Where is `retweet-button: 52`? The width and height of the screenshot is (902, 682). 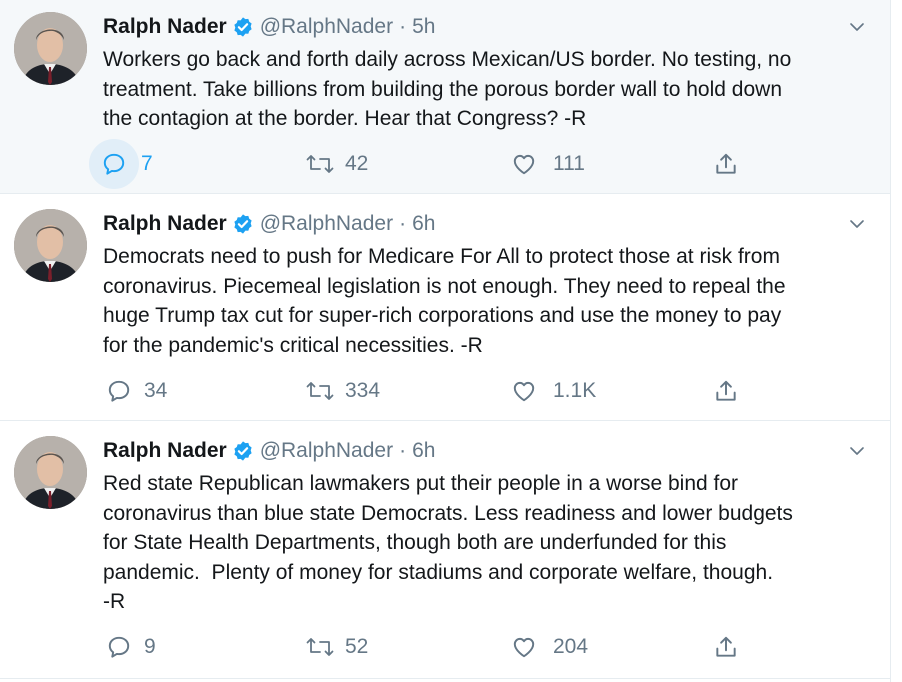
retweet-button: 52 is located at coordinates (334, 647).